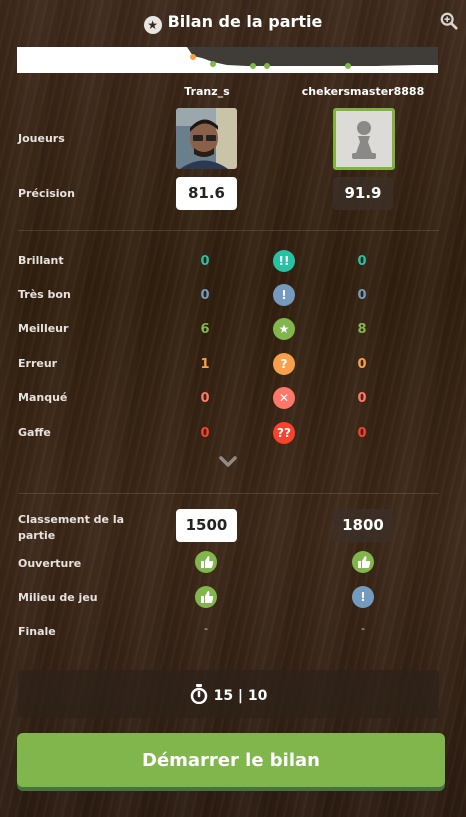 This screenshot has height=817, width=466. Describe the element at coordinates (206, 193) in the screenshot. I see `accuracy-white: 81.6` at that location.